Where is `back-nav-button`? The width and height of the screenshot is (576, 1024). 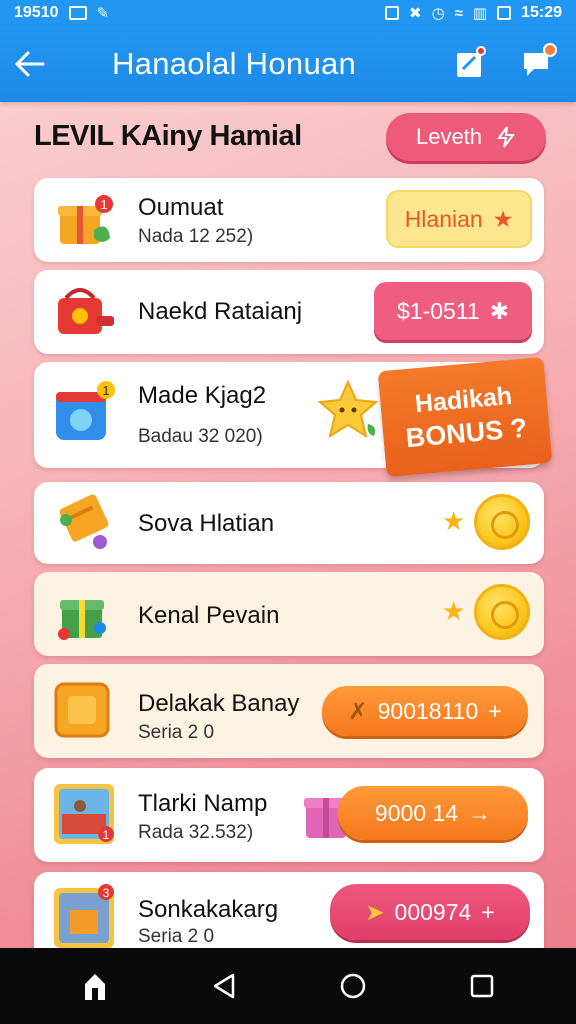 back-nav-button is located at coordinates (224, 986).